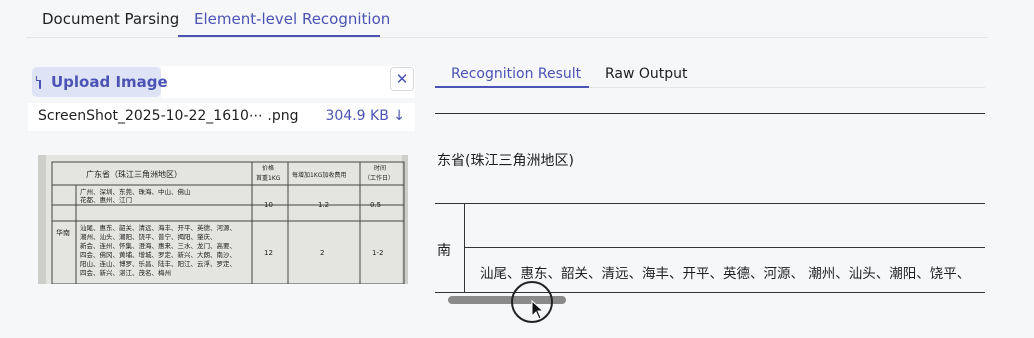 The image size is (1034, 338). Describe the element at coordinates (516, 74) in the screenshot. I see `tab-recognition-result: Recognition Result` at that location.